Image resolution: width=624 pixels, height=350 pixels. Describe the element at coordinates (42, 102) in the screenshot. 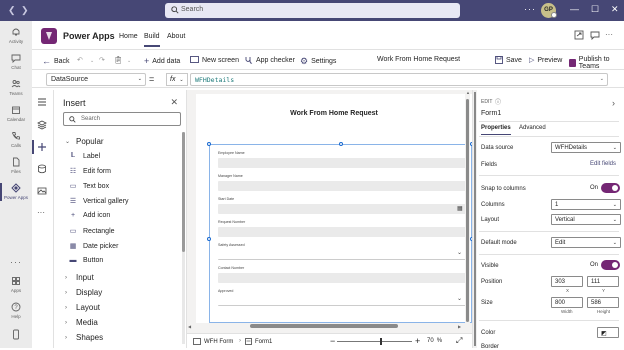

I see `menu-icon` at that location.